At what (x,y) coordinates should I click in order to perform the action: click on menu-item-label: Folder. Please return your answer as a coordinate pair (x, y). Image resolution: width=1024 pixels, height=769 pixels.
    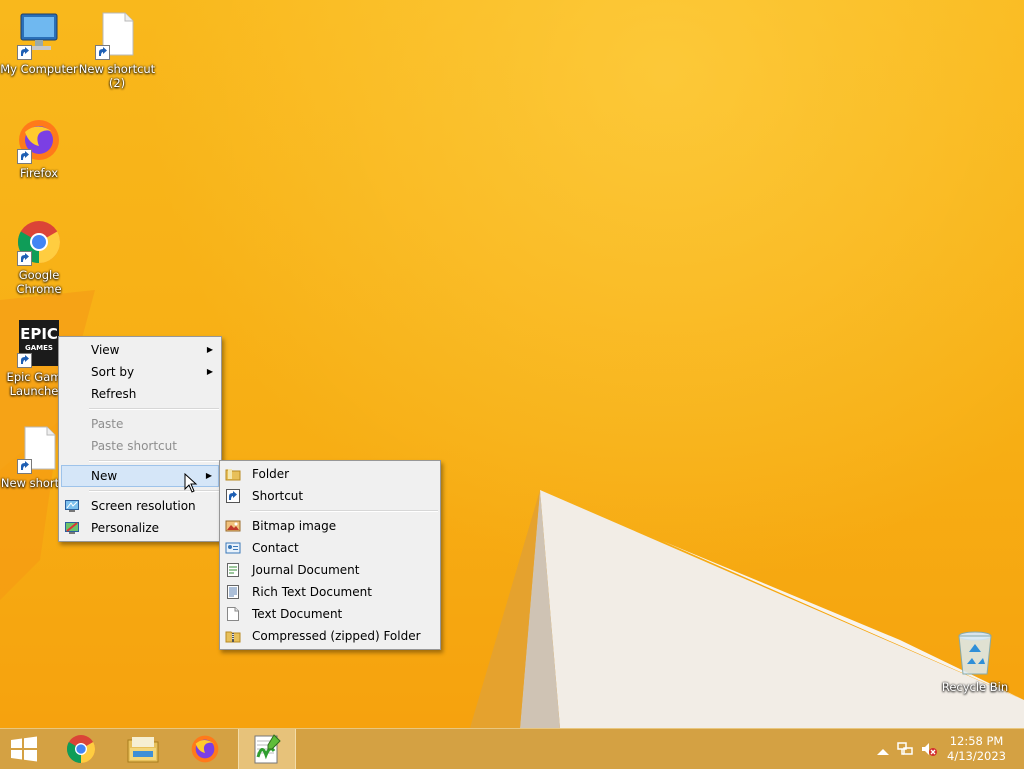
    Looking at the image, I should click on (271, 474).